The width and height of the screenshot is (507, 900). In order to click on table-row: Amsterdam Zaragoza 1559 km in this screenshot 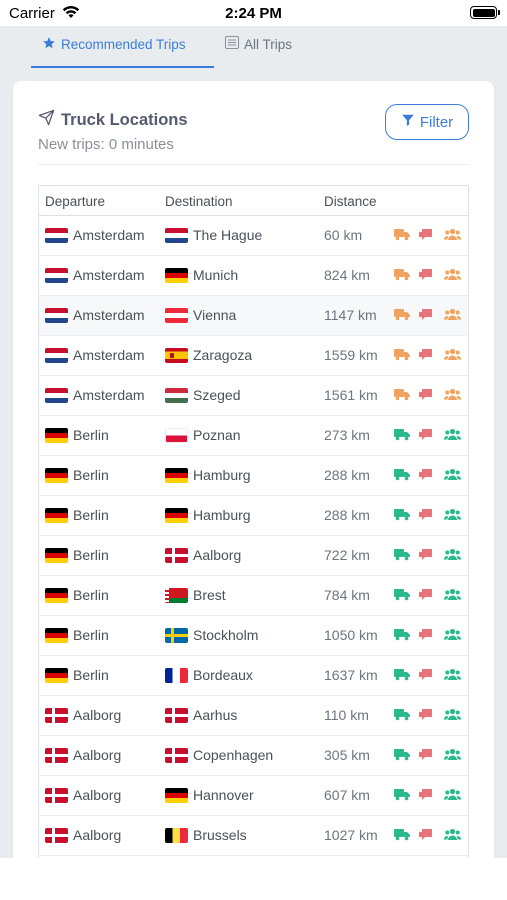, I will do `click(253, 356)`.